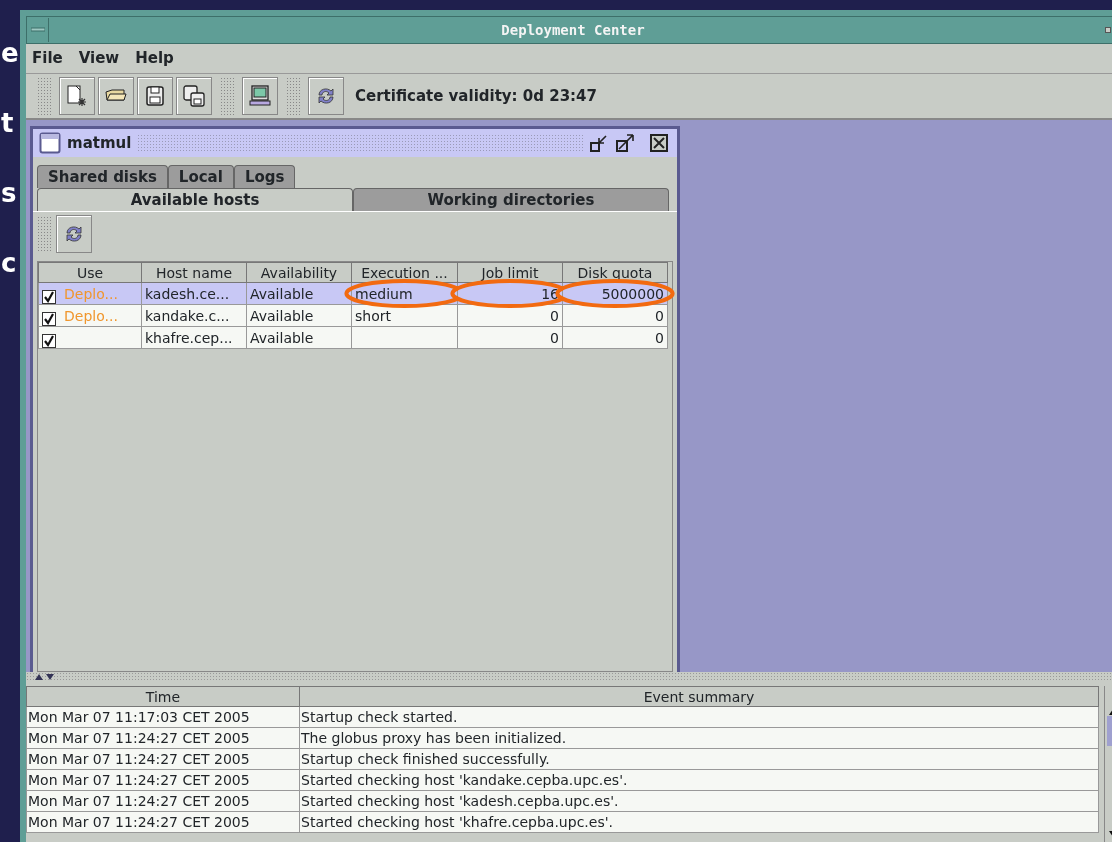 The height and width of the screenshot is (842, 1112). What do you see at coordinates (510, 272) in the screenshot?
I see `column-header: Job limit` at bounding box center [510, 272].